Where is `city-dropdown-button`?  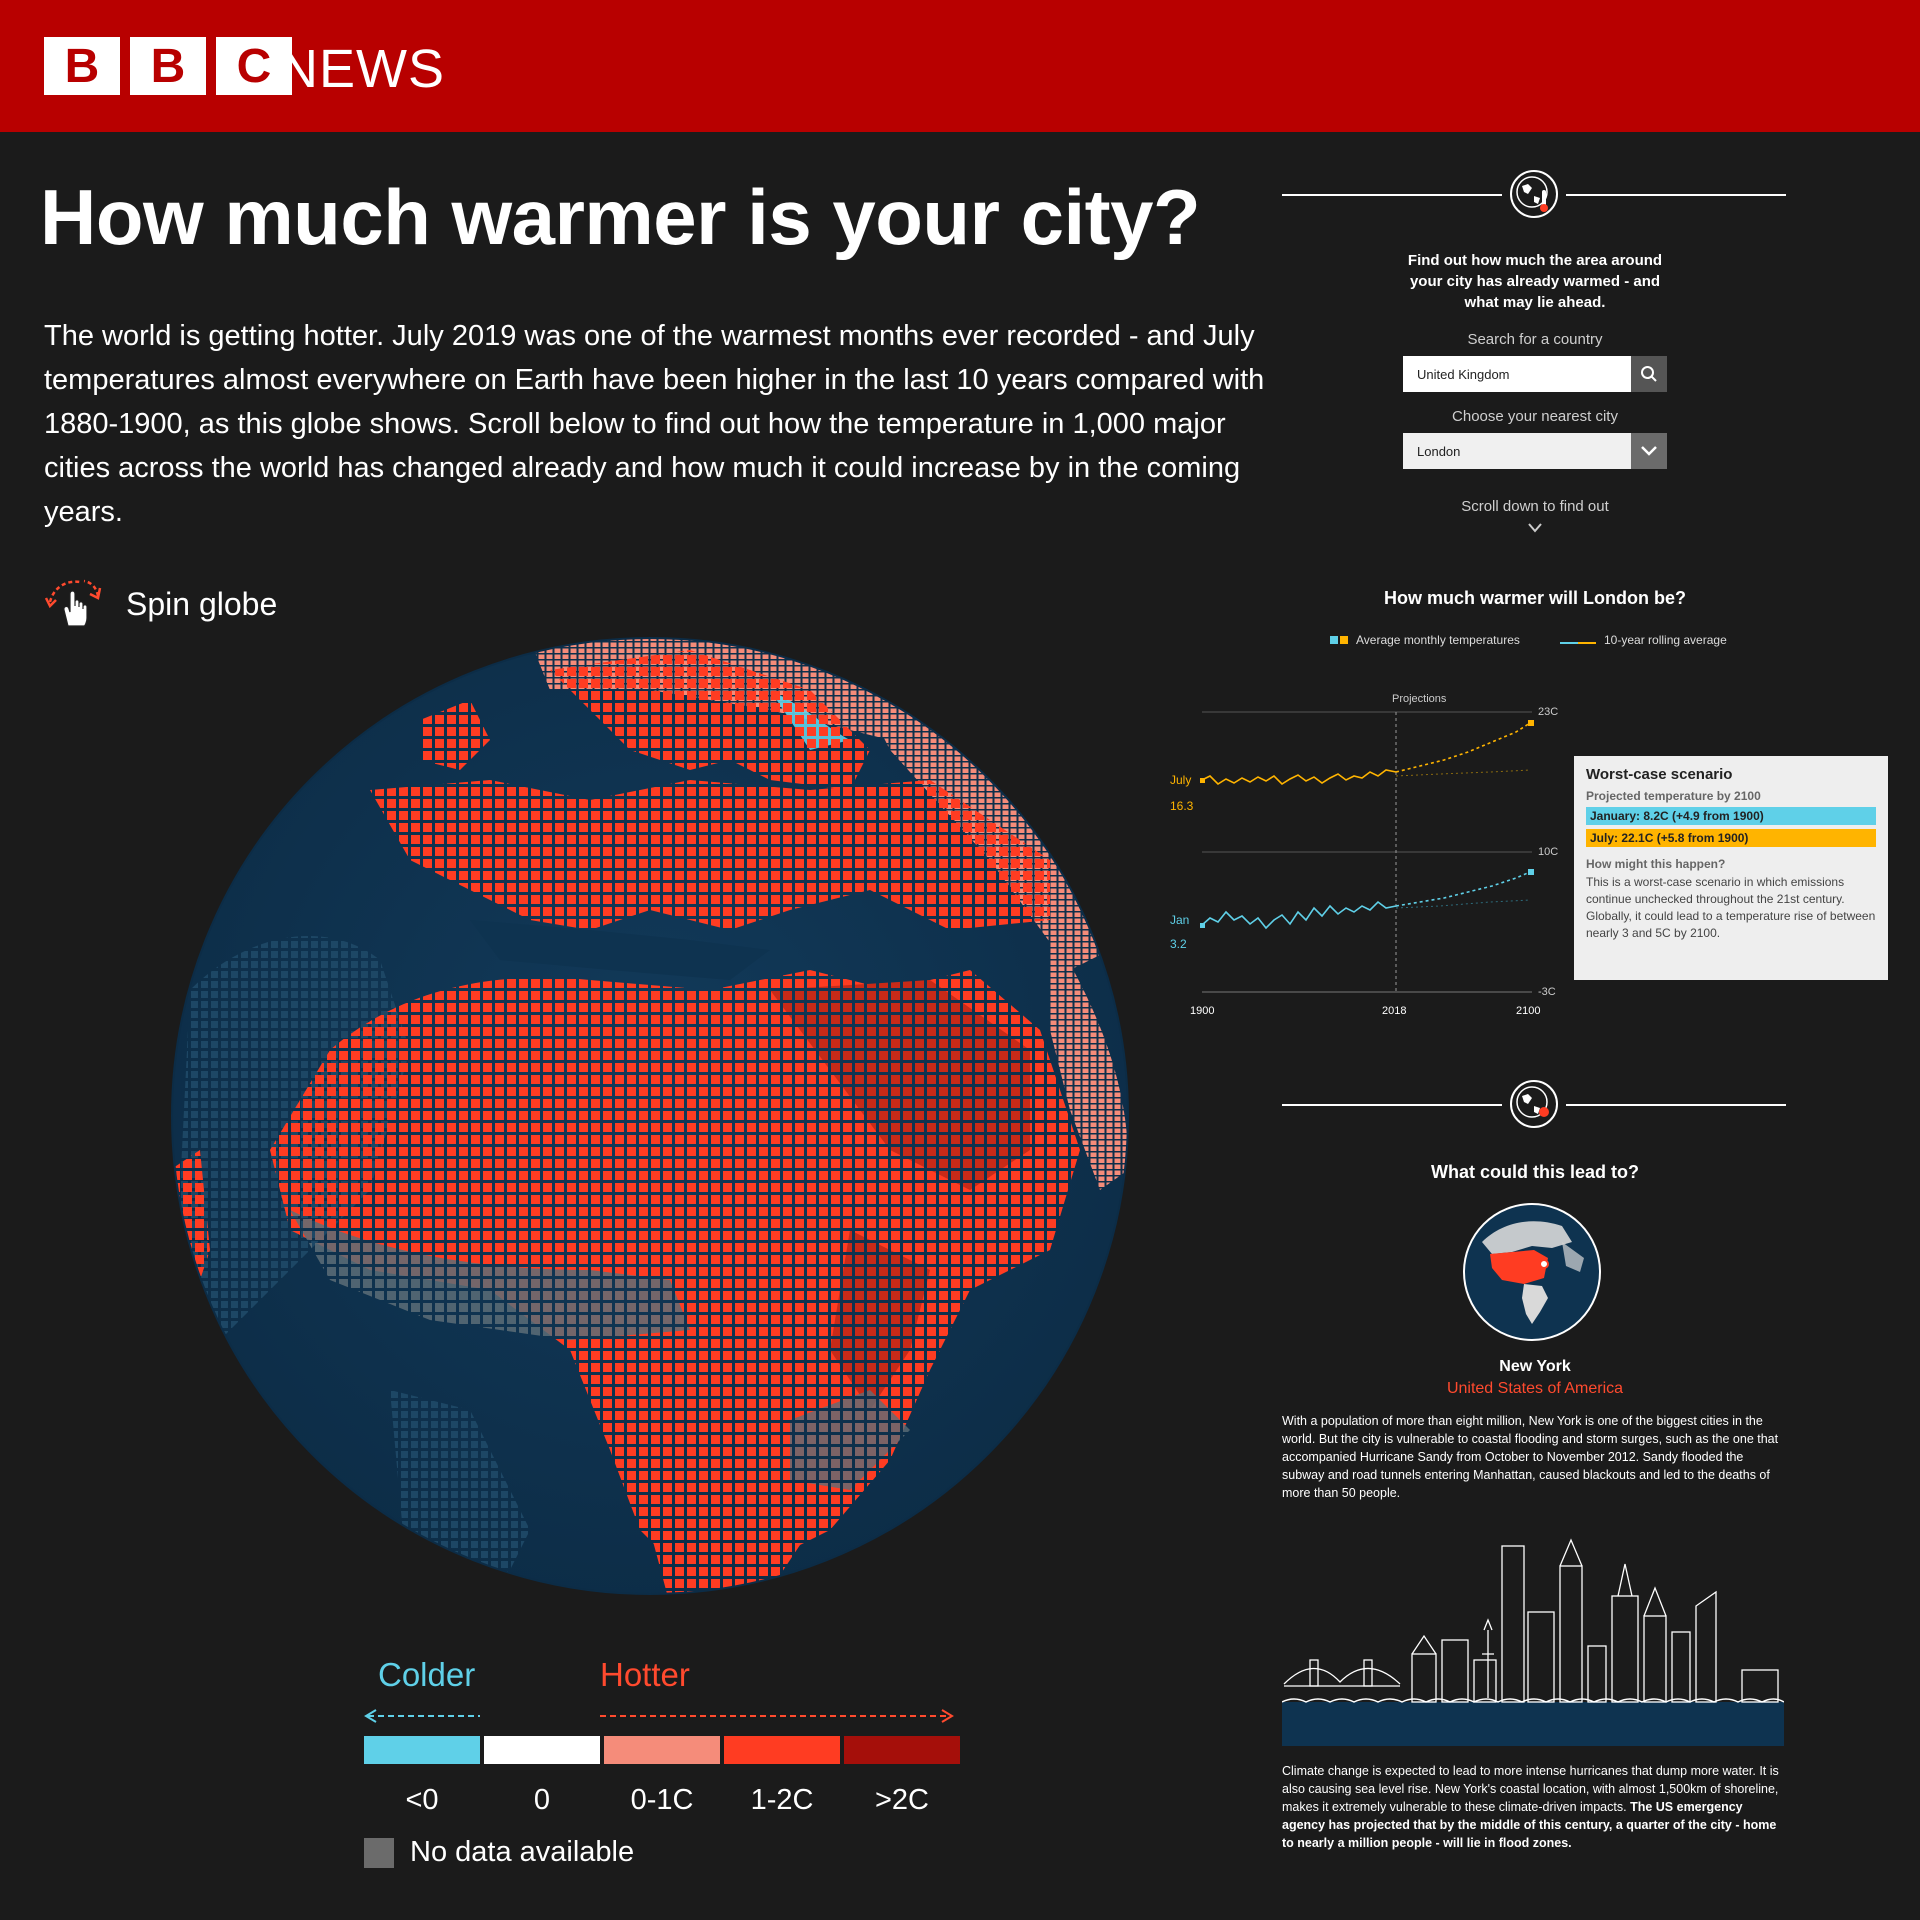 city-dropdown-button is located at coordinates (1649, 451).